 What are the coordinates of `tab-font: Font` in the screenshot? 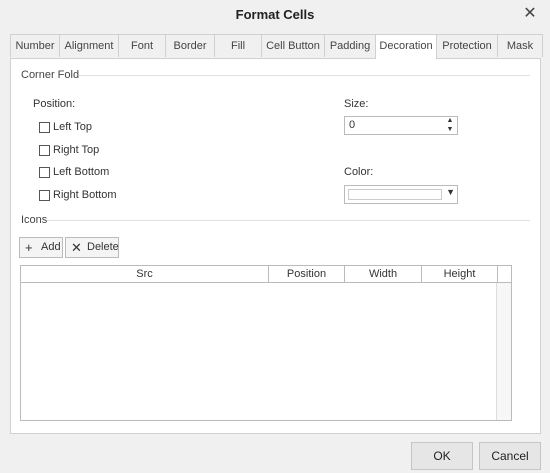 It's located at (142, 45).